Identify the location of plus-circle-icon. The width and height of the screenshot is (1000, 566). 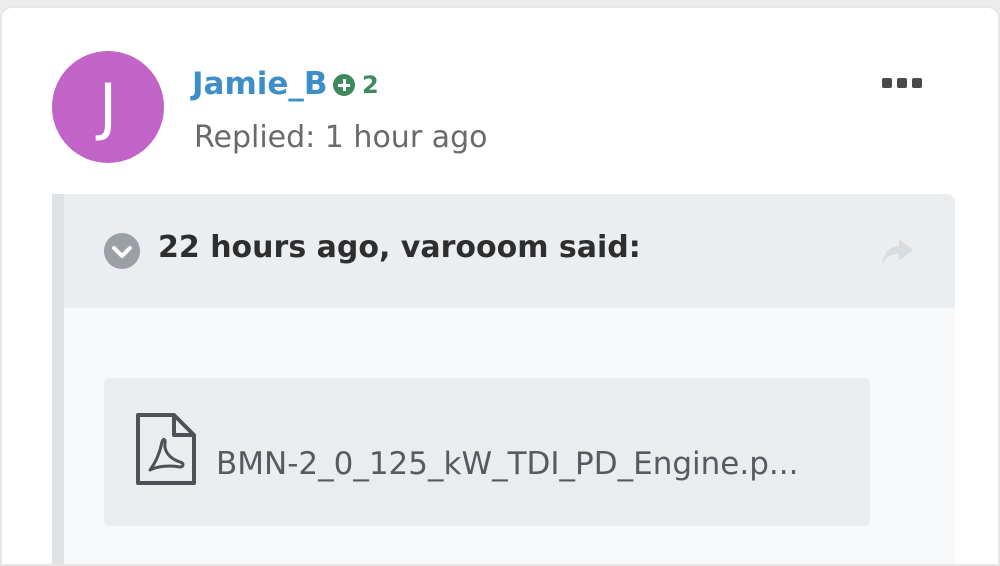
(344, 85).